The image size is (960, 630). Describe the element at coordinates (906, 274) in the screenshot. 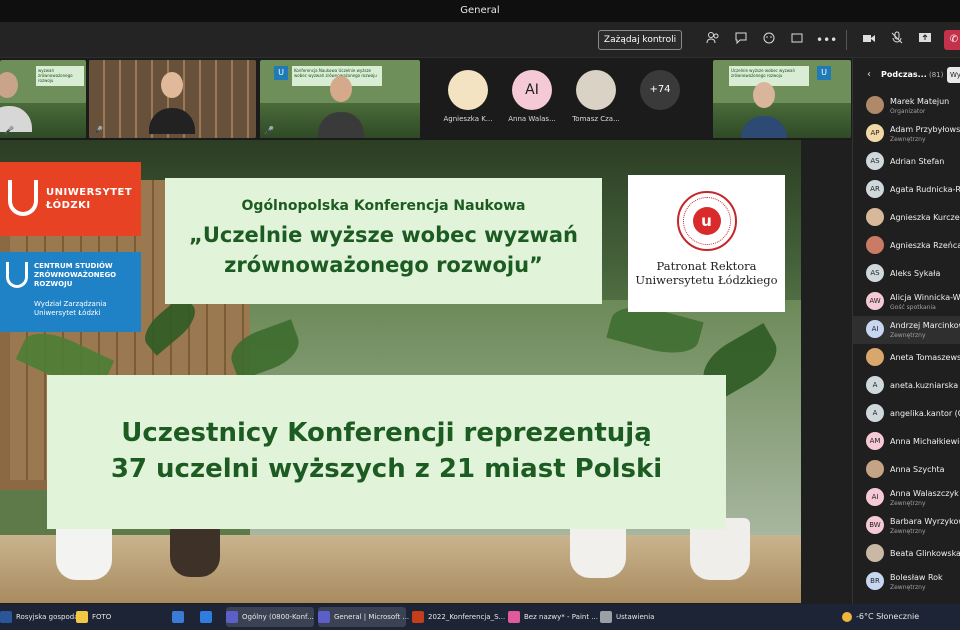

I see `participant-row: AS Aleks Sykała` at that location.